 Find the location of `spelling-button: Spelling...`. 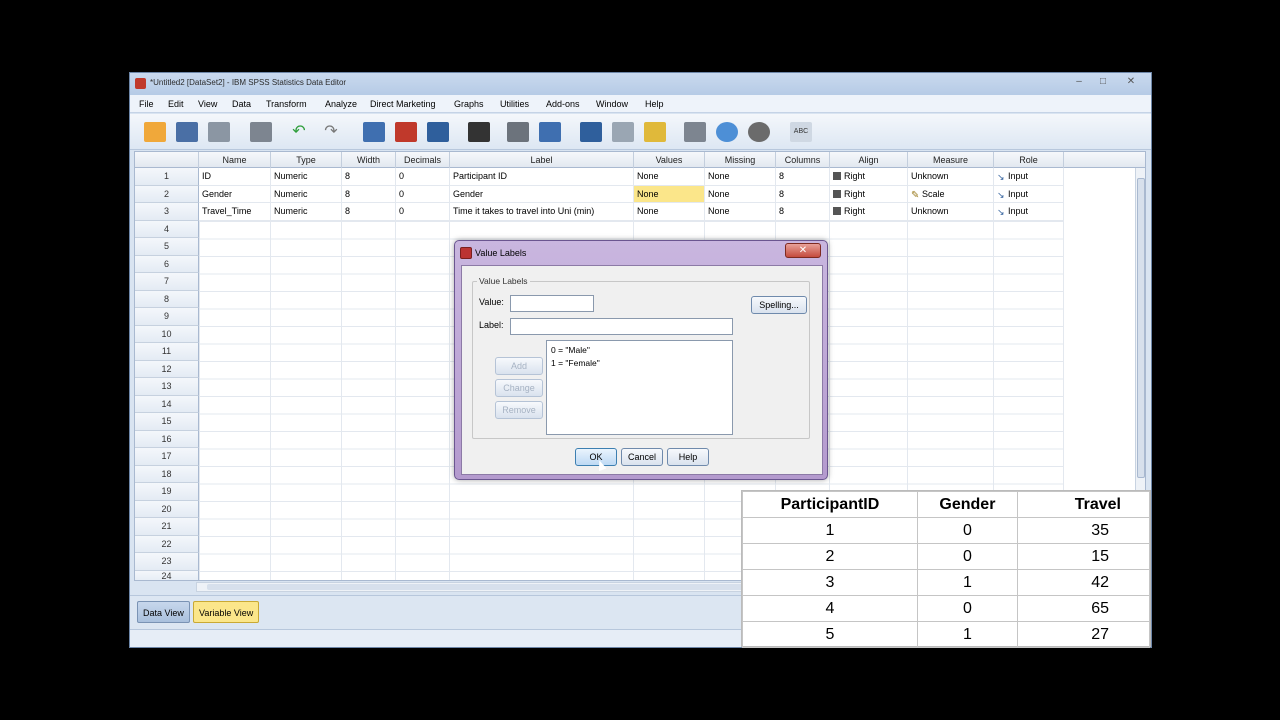

spelling-button: Spelling... is located at coordinates (779, 305).